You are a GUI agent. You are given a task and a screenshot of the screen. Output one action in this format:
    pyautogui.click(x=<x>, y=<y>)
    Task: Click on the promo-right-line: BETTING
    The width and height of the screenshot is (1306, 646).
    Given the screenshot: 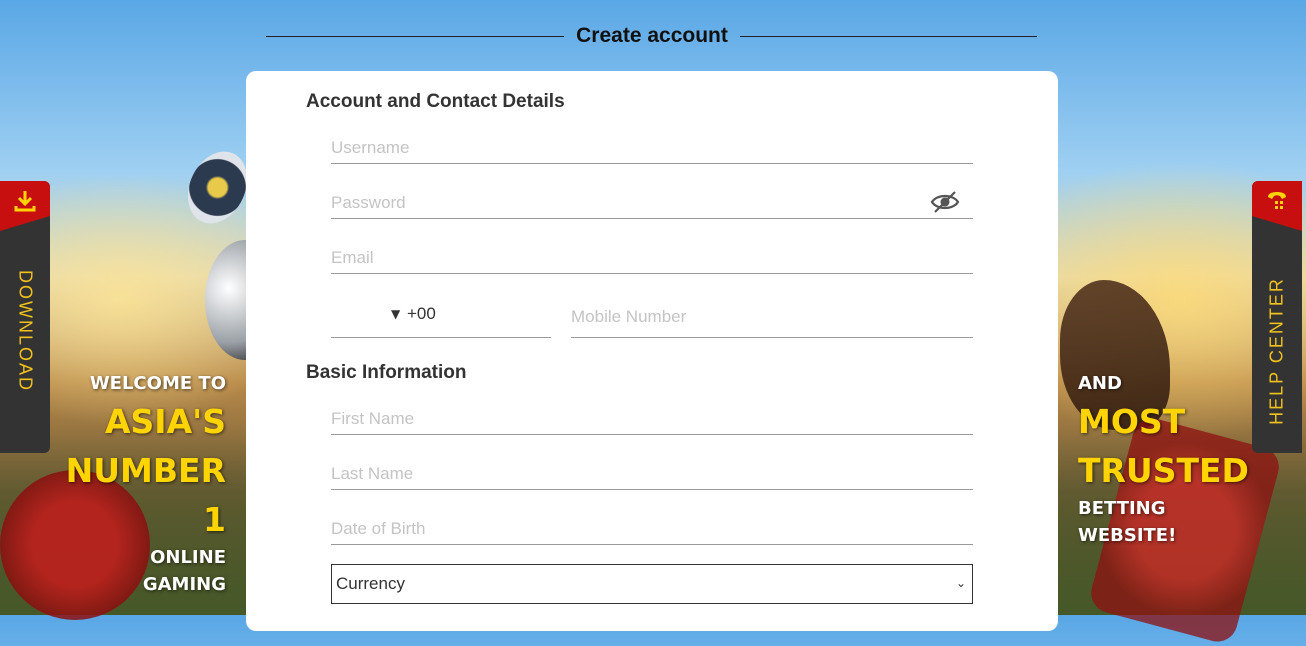 What is the action you would take?
    pyautogui.click(x=1122, y=508)
    